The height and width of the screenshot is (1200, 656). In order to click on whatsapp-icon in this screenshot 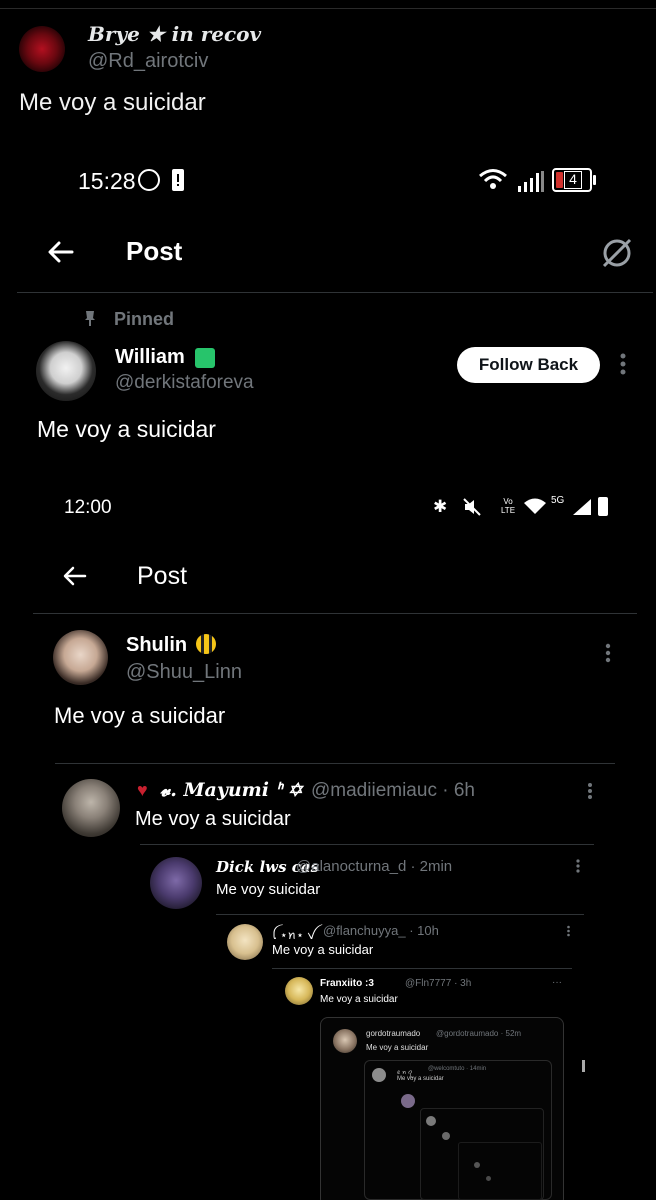, I will do `click(149, 180)`.